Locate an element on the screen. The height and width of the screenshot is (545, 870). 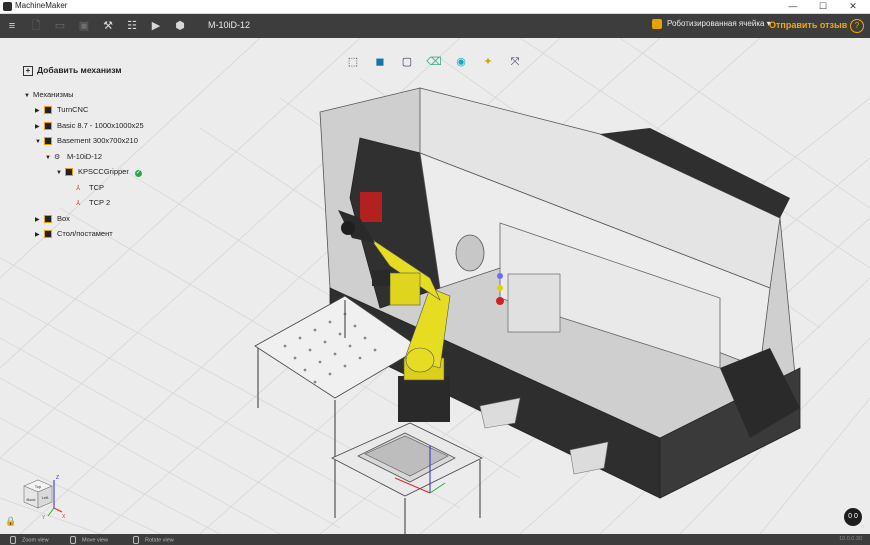
document-title: M-10iD-12 is located at coordinates (229, 25).